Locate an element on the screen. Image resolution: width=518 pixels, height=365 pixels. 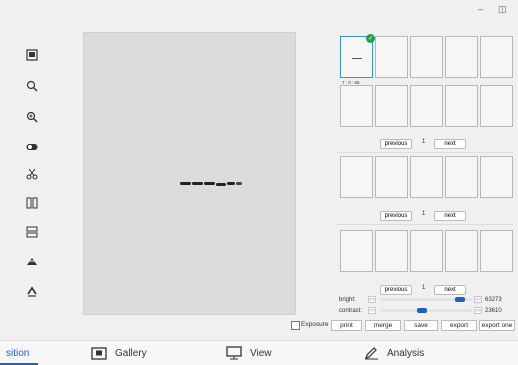
tab-gallery-label: Gallery is located at coordinates (131, 353).